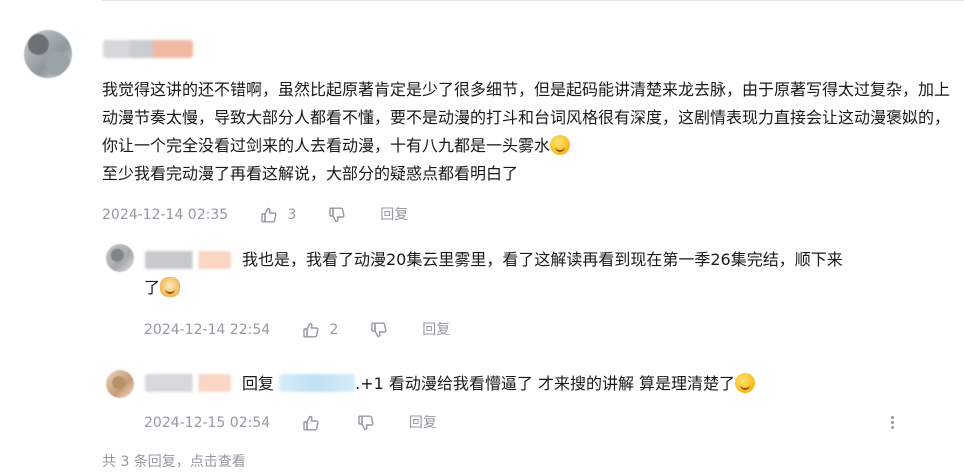 The image size is (964, 476). What do you see at coordinates (292, 215) in the screenshot?
I see `like-count: 3` at bounding box center [292, 215].